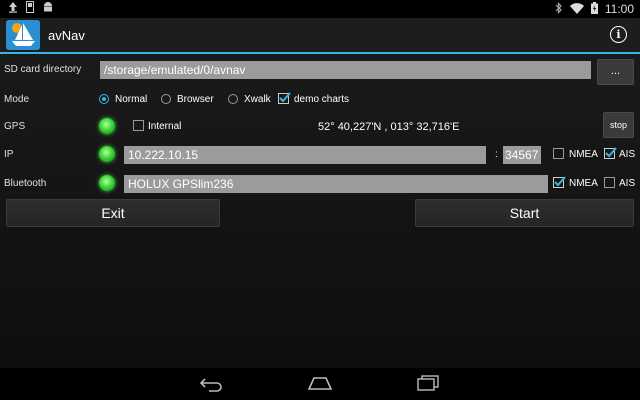 The image size is (640, 400). What do you see at coordinates (524, 213) in the screenshot?
I see `start-button: Start` at bounding box center [524, 213].